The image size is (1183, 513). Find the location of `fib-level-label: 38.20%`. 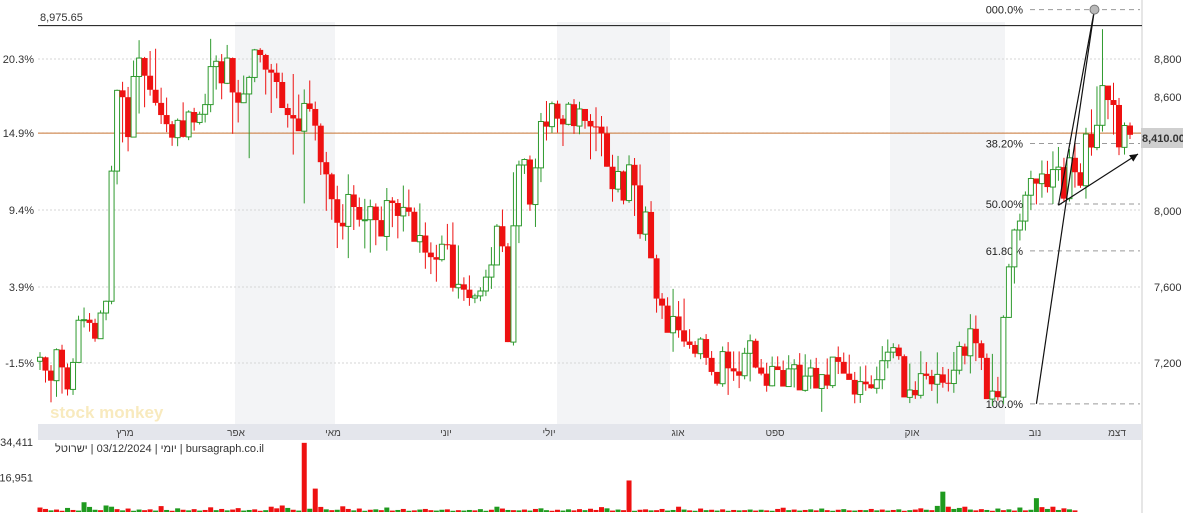

fib-level-label: 38.20% is located at coordinates (1005, 145).